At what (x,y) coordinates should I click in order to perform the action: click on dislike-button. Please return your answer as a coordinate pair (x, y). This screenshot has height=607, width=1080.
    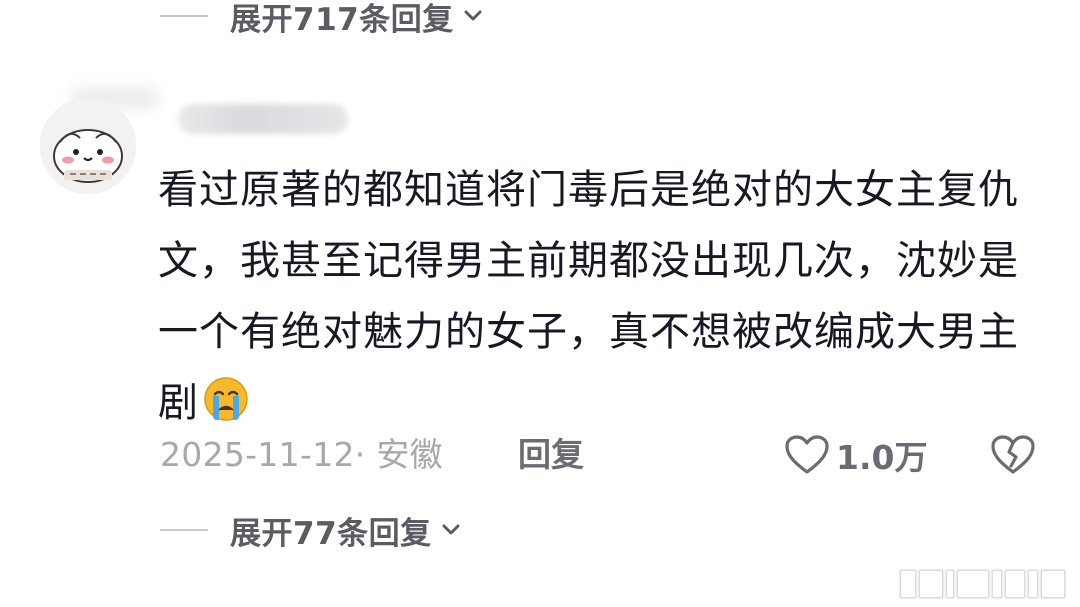
    Looking at the image, I should click on (1013, 455).